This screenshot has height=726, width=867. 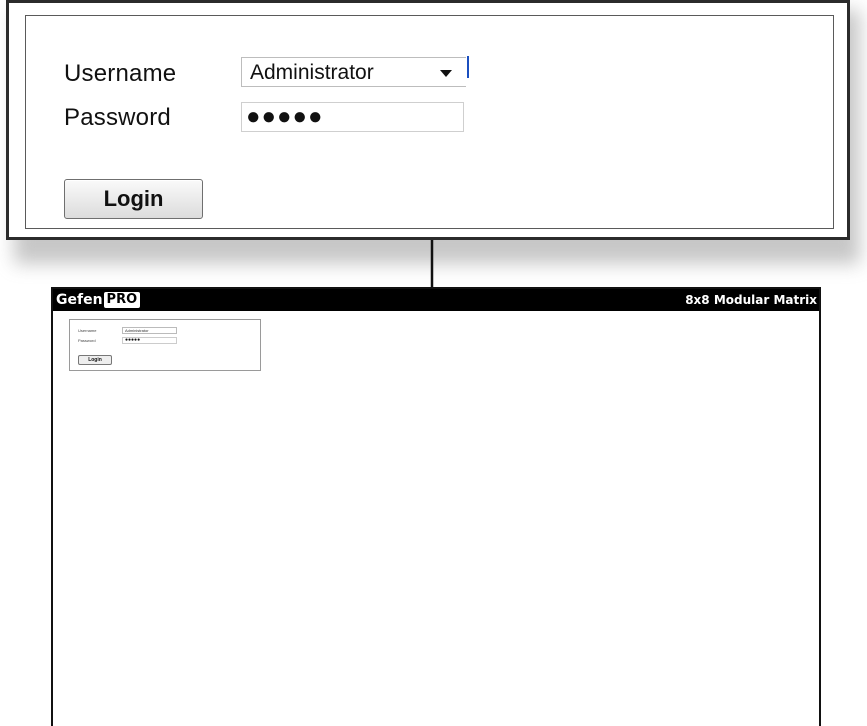 I want to click on login-button: Login, so click(x=133, y=199).